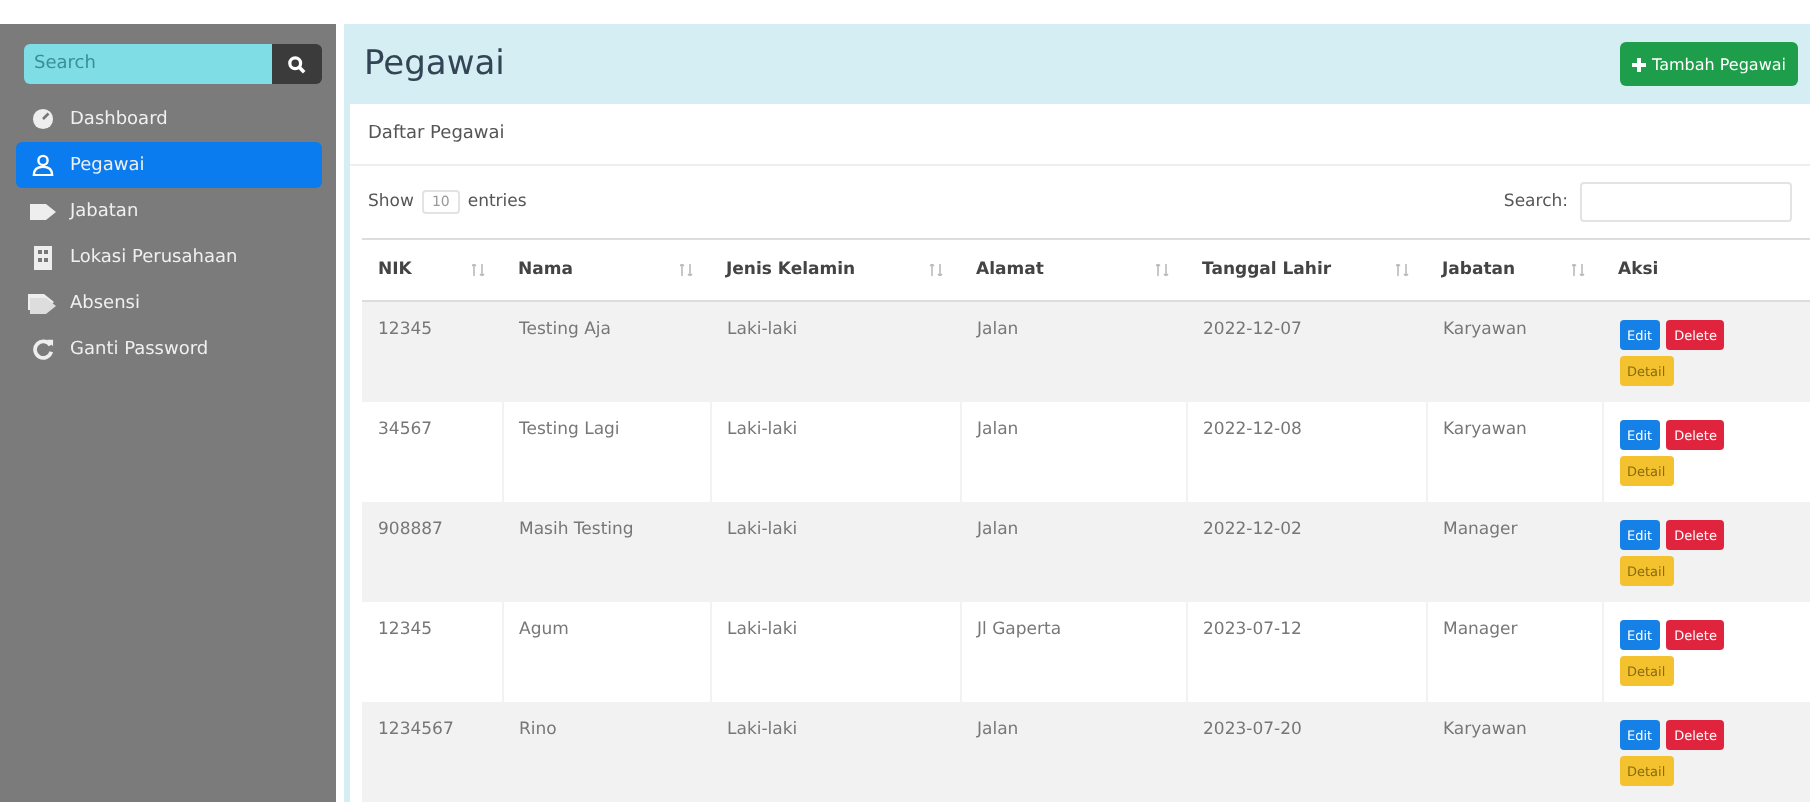 This screenshot has width=1810, height=802. What do you see at coordinates (432, 552) in the screenshot?
I see `table-cell: 908887` at bounding box center [432, 552].